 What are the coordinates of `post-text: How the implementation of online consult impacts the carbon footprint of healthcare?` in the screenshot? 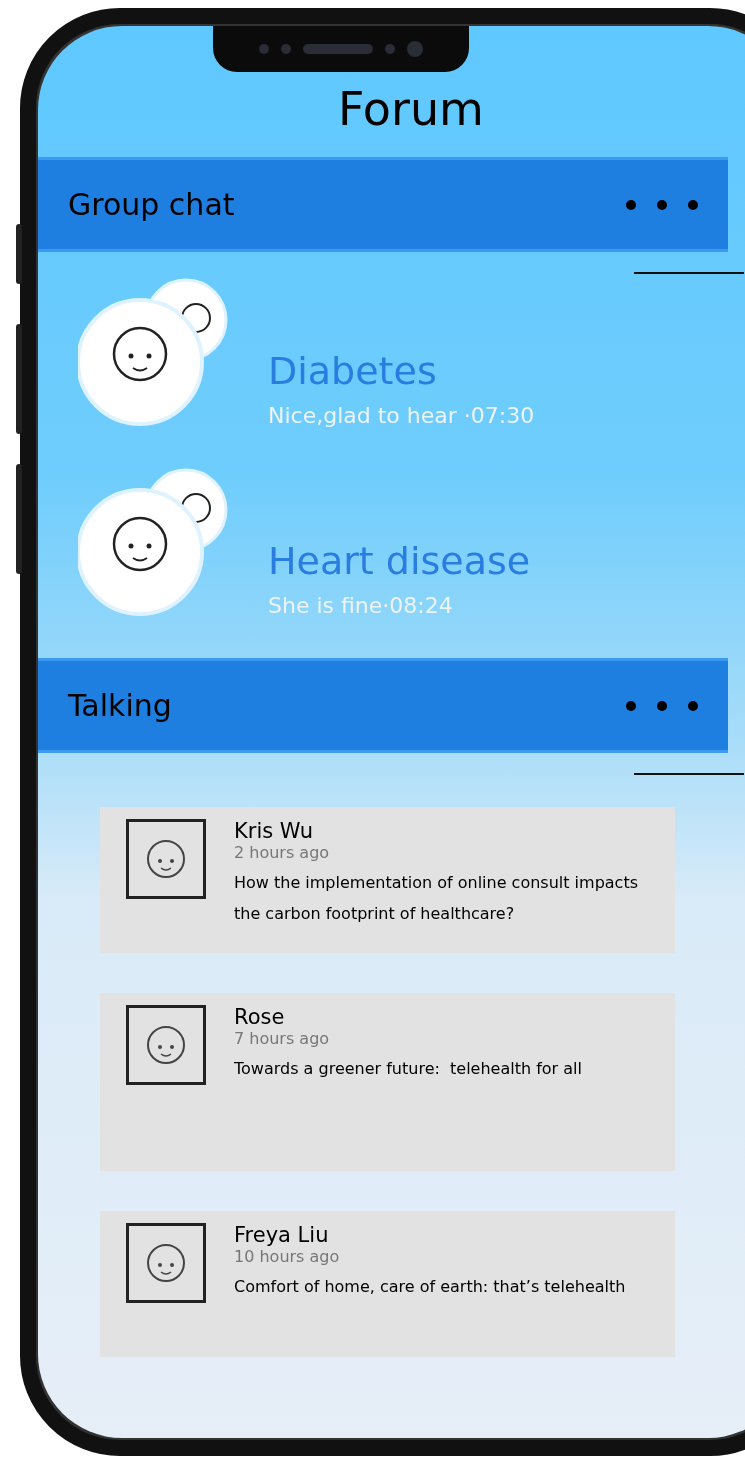 It's located at (436, 898).